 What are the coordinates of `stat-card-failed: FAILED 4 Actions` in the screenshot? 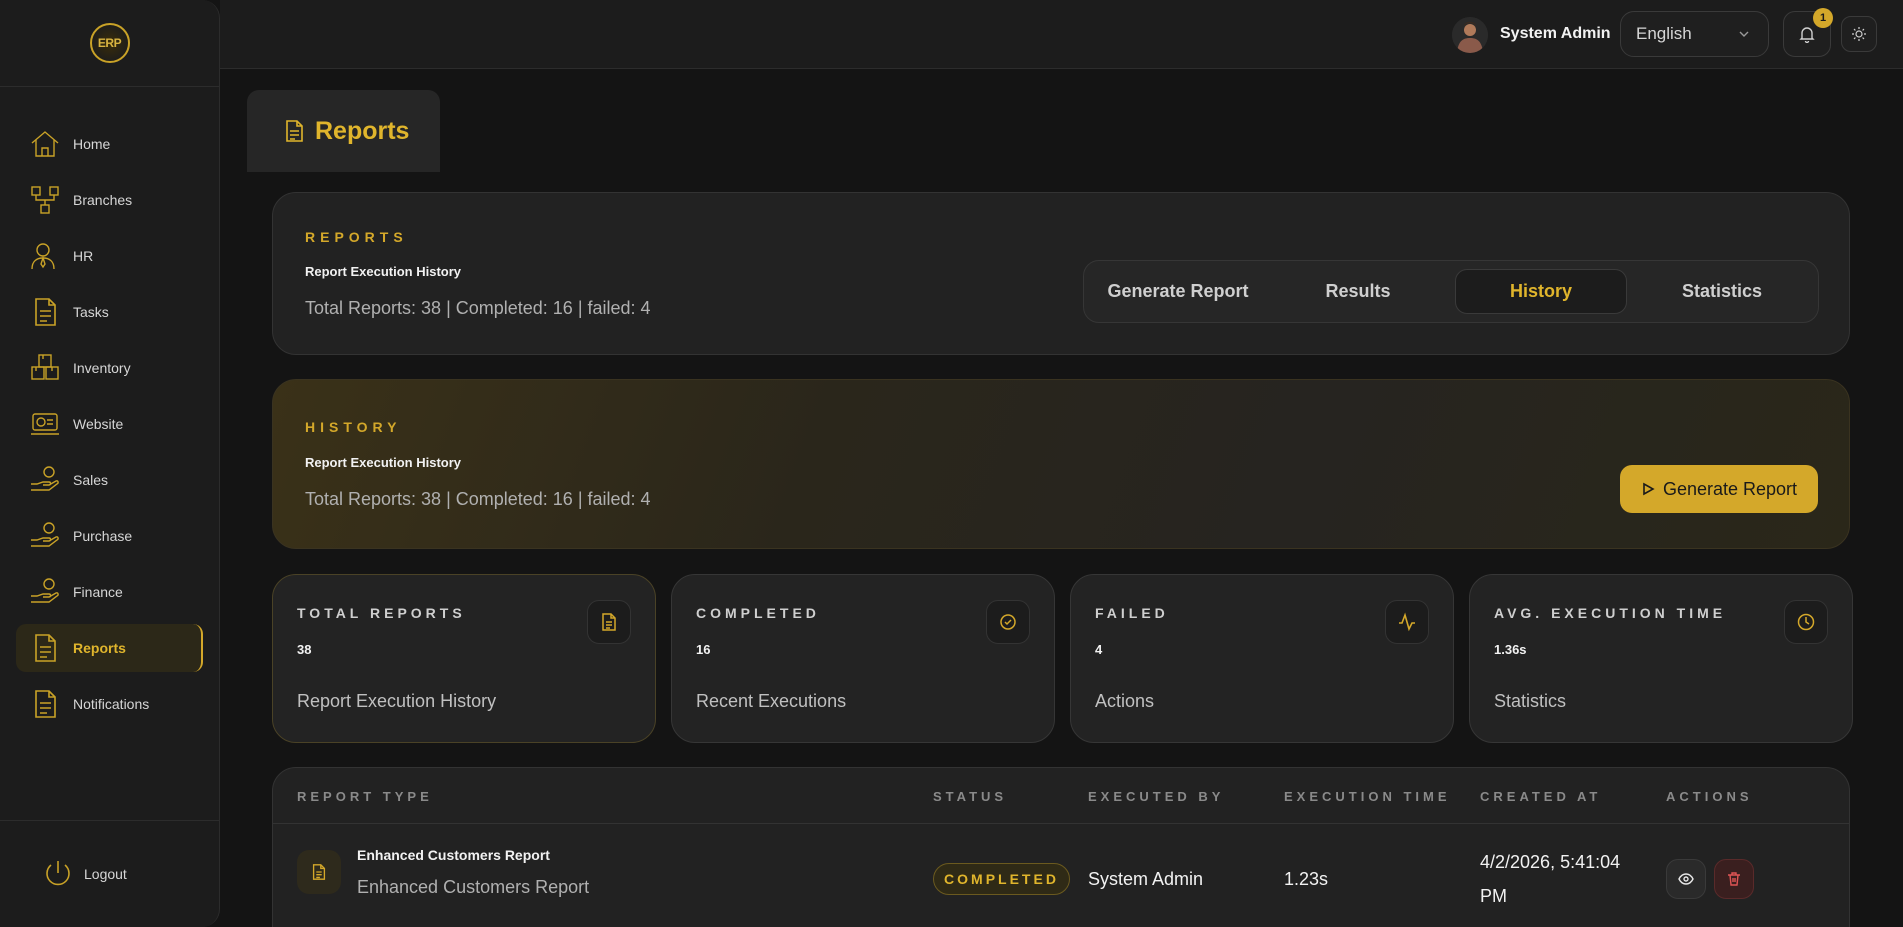 It's located at (1262, 658).